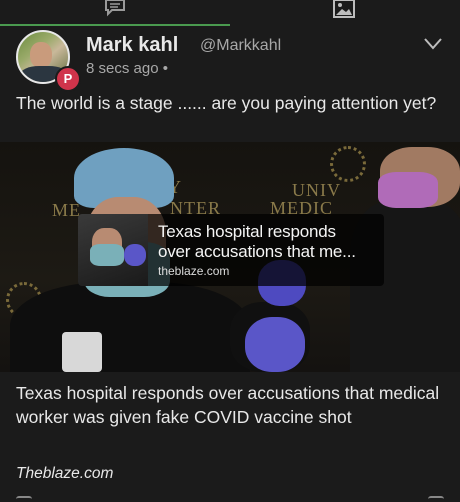  Describe the element at coordinates (230, 59) in the screenshot. I see `post-header: P Mark kahl @Markkahl 8 secs ago •` at that location.